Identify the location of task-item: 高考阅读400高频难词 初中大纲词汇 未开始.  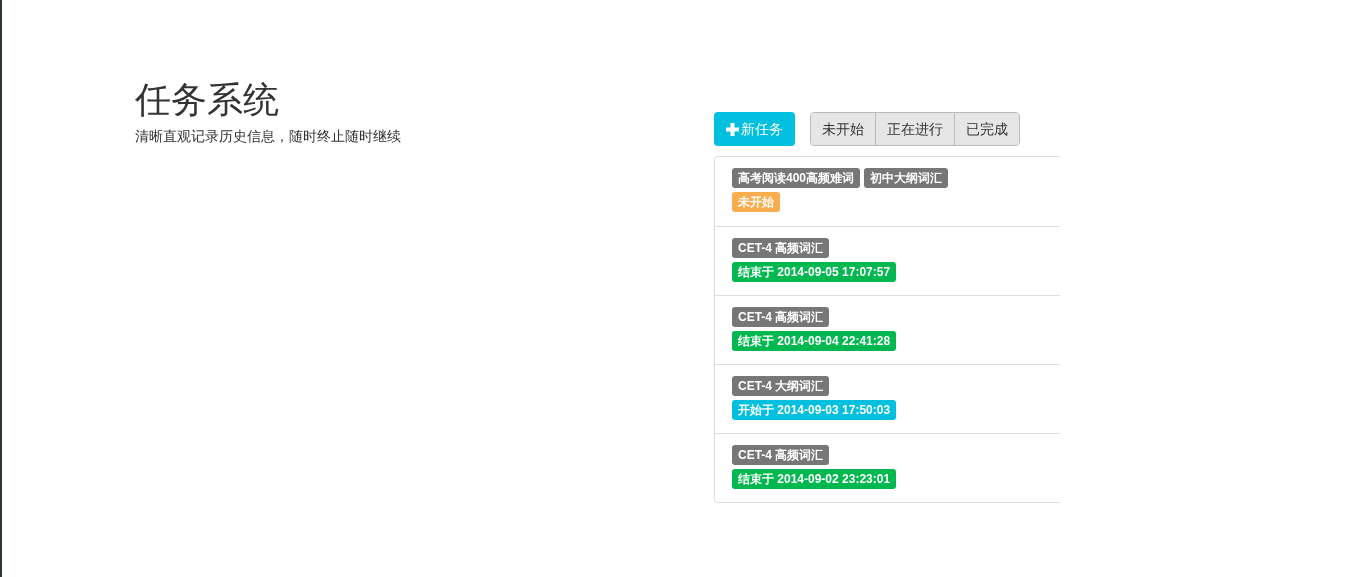
(887, 191).